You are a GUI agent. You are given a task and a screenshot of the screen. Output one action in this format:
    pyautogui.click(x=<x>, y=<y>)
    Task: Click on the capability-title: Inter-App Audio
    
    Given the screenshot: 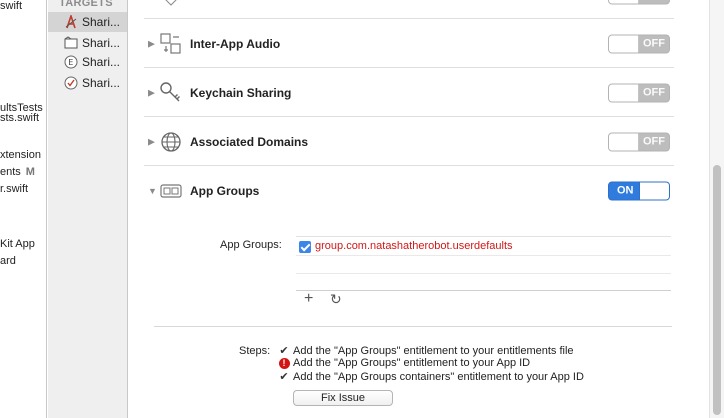 What is the action you would take?
    pyautogui.click(x=235, y=43)
    